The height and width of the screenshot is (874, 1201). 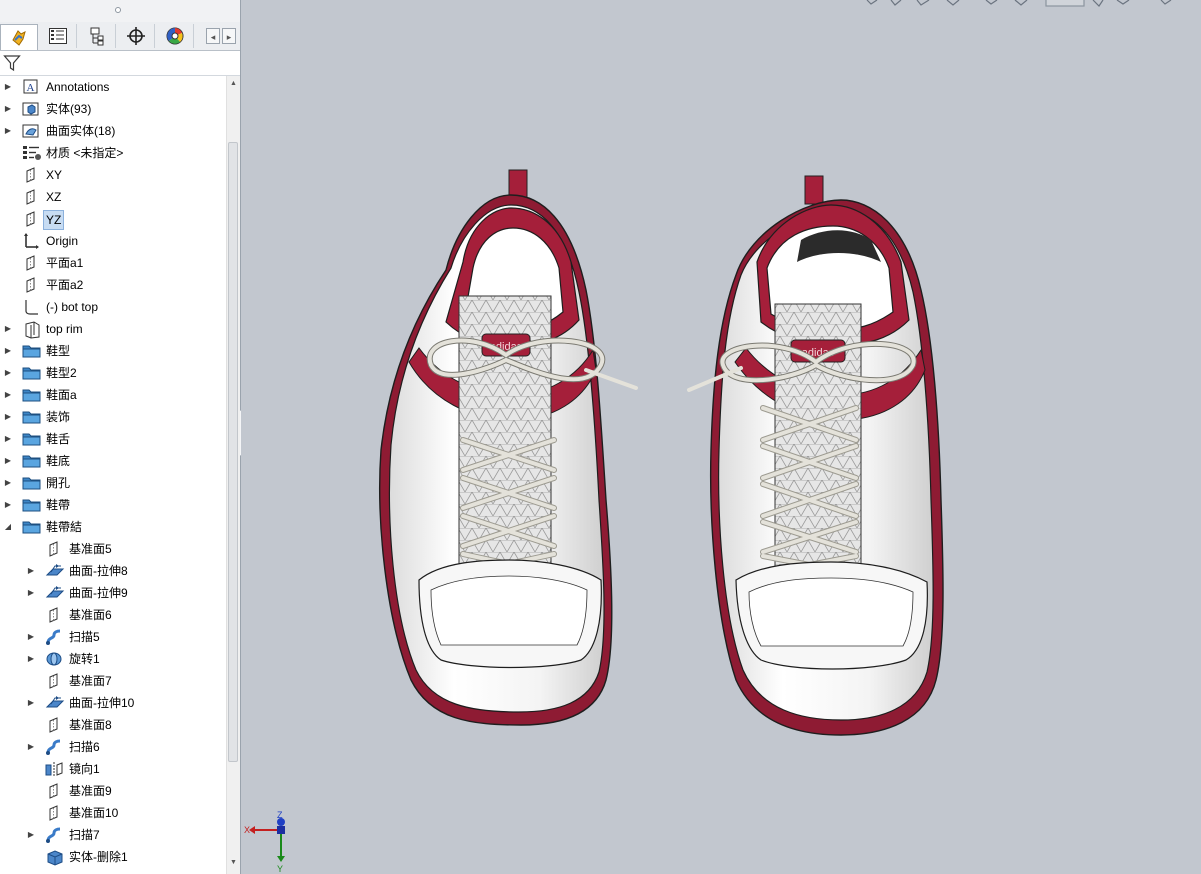 I want to click on tree-item: ▶ 鞋底, so click(x=113, y=461).